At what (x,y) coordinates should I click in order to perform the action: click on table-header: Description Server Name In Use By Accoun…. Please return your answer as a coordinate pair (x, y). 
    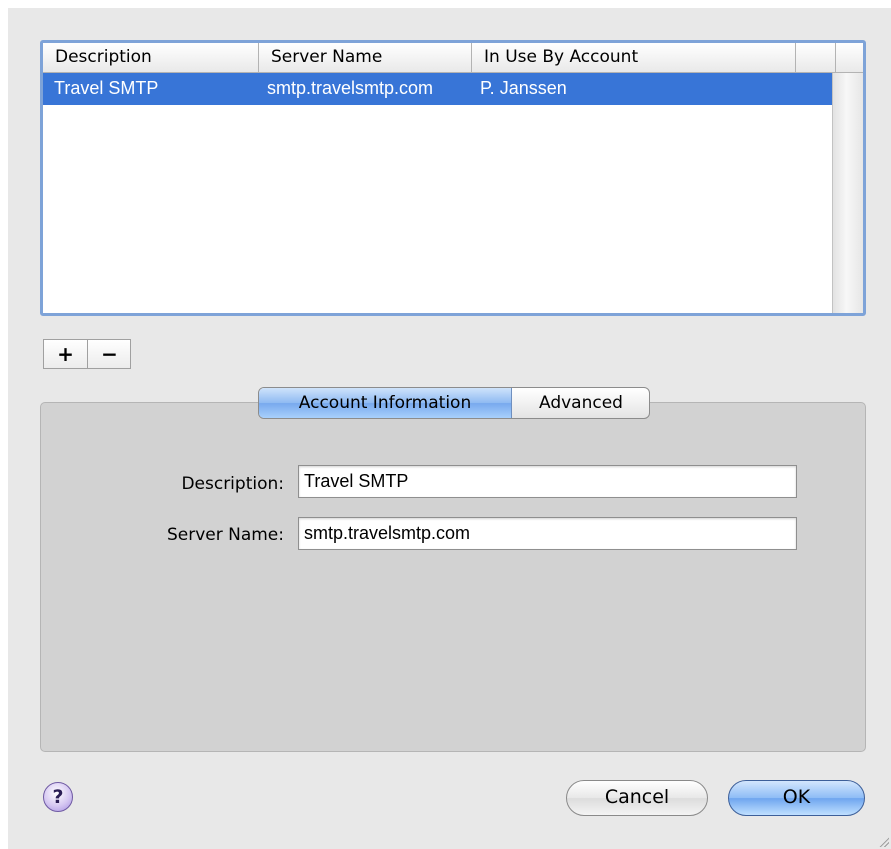
    Looking at the image, I should click on (453, 58).